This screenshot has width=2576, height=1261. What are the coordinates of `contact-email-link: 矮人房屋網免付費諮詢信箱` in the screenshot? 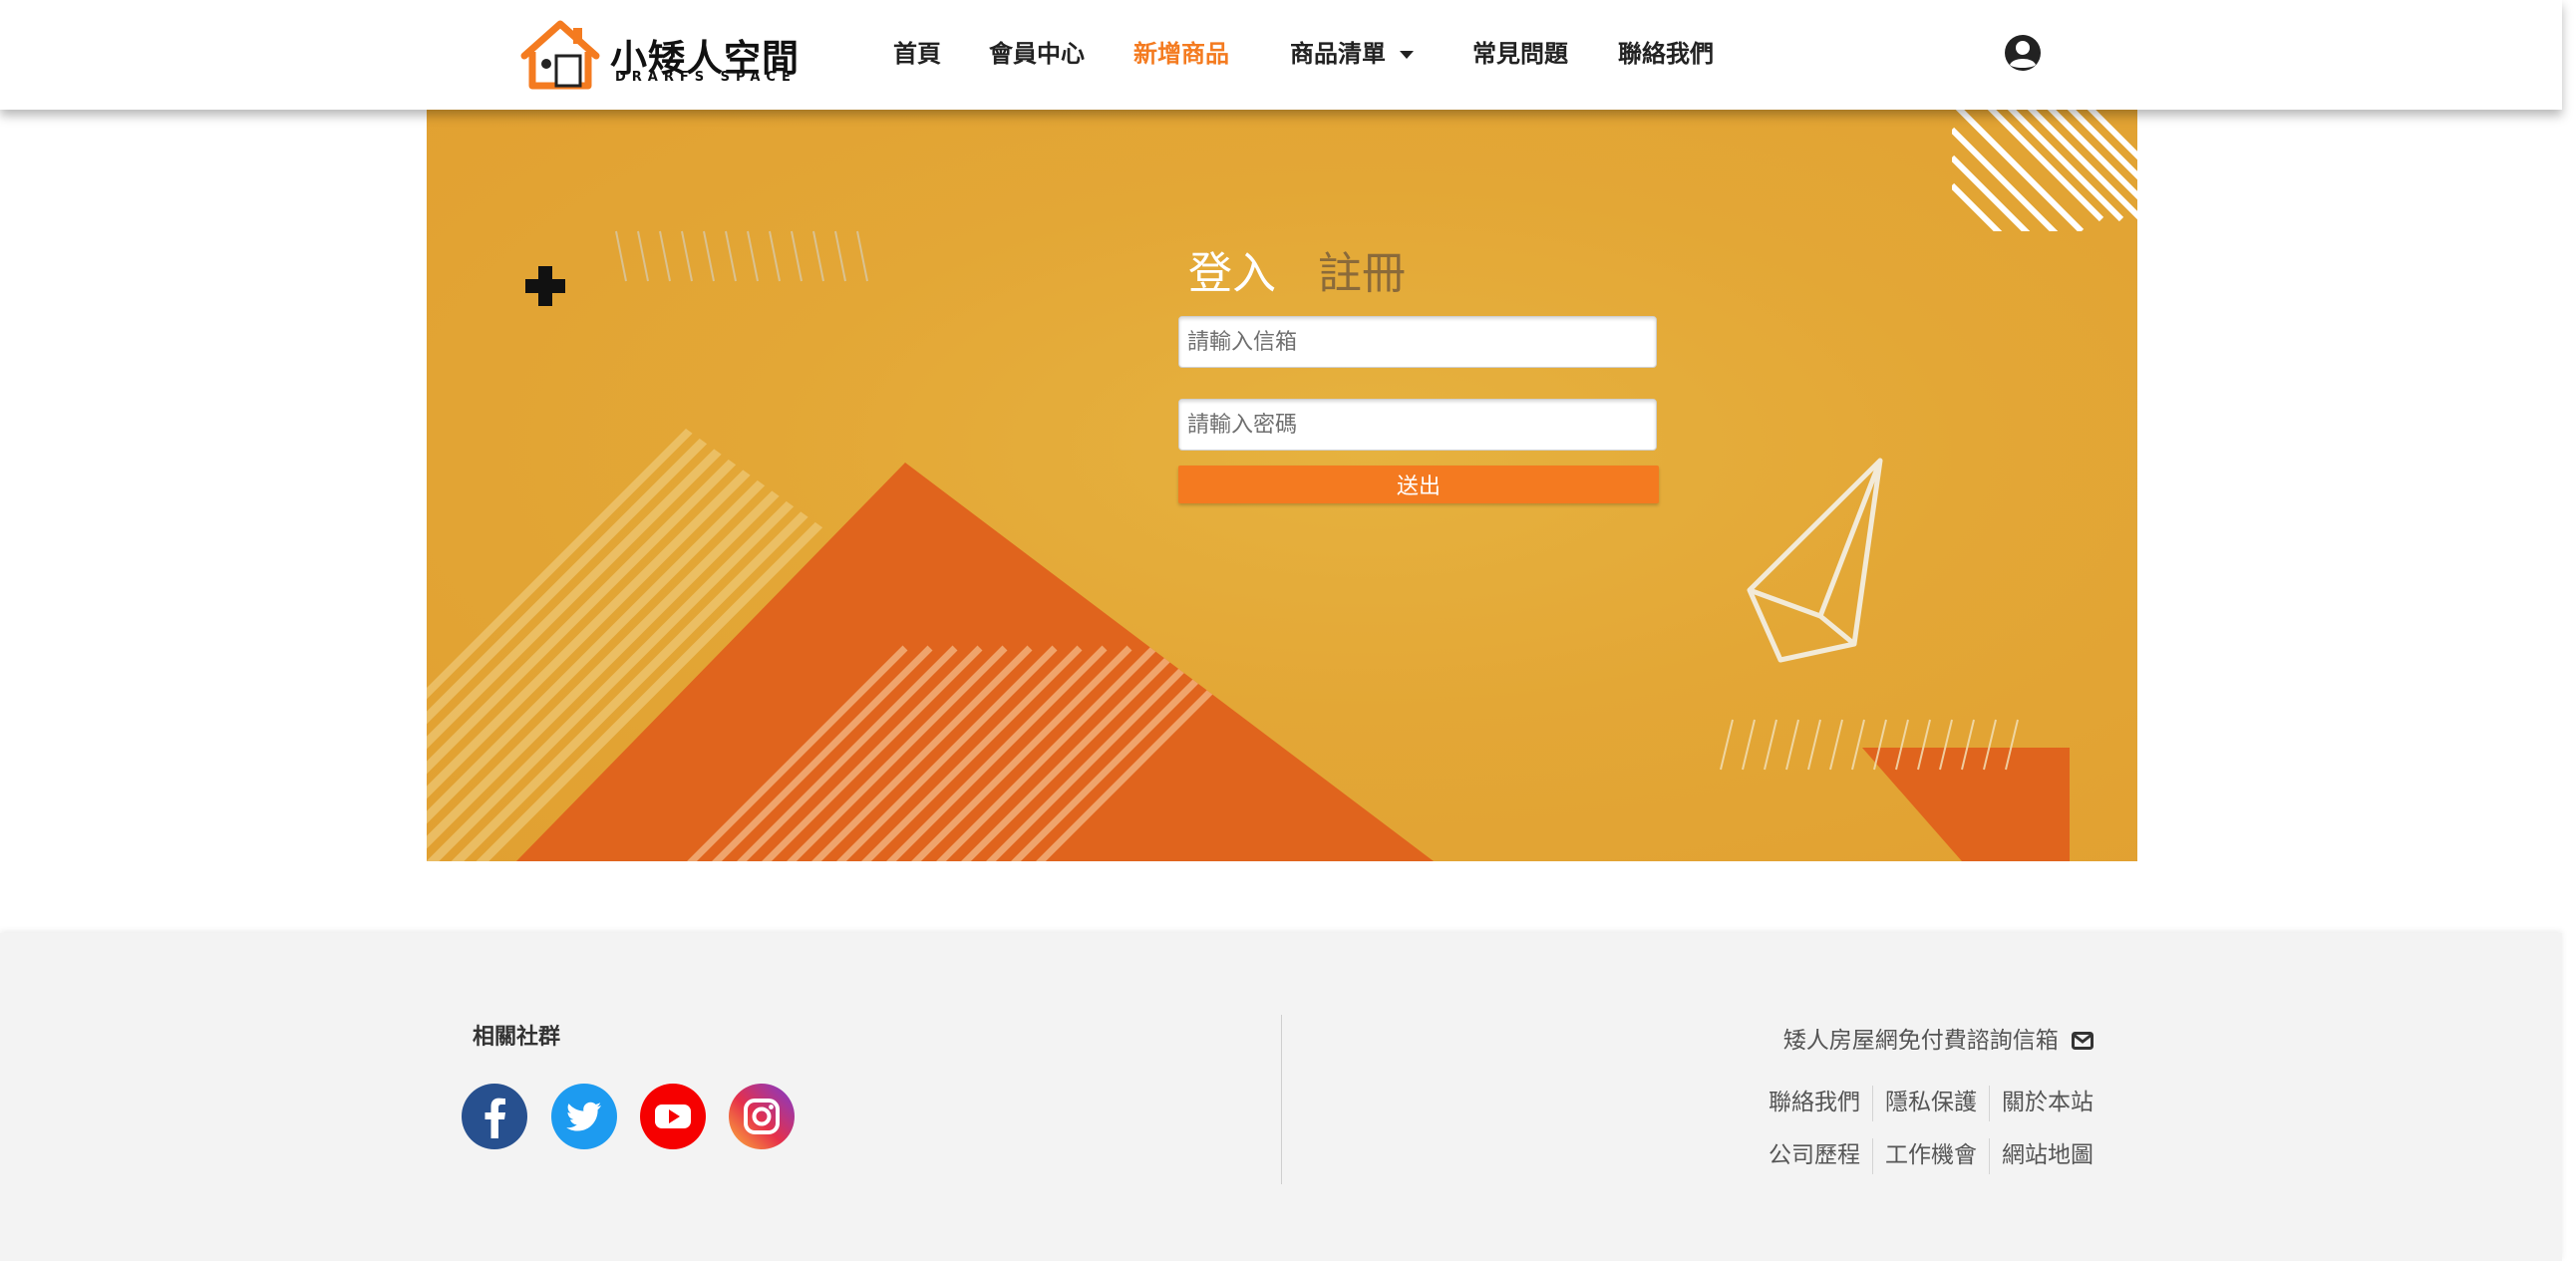 It's located at (1938, 1038).